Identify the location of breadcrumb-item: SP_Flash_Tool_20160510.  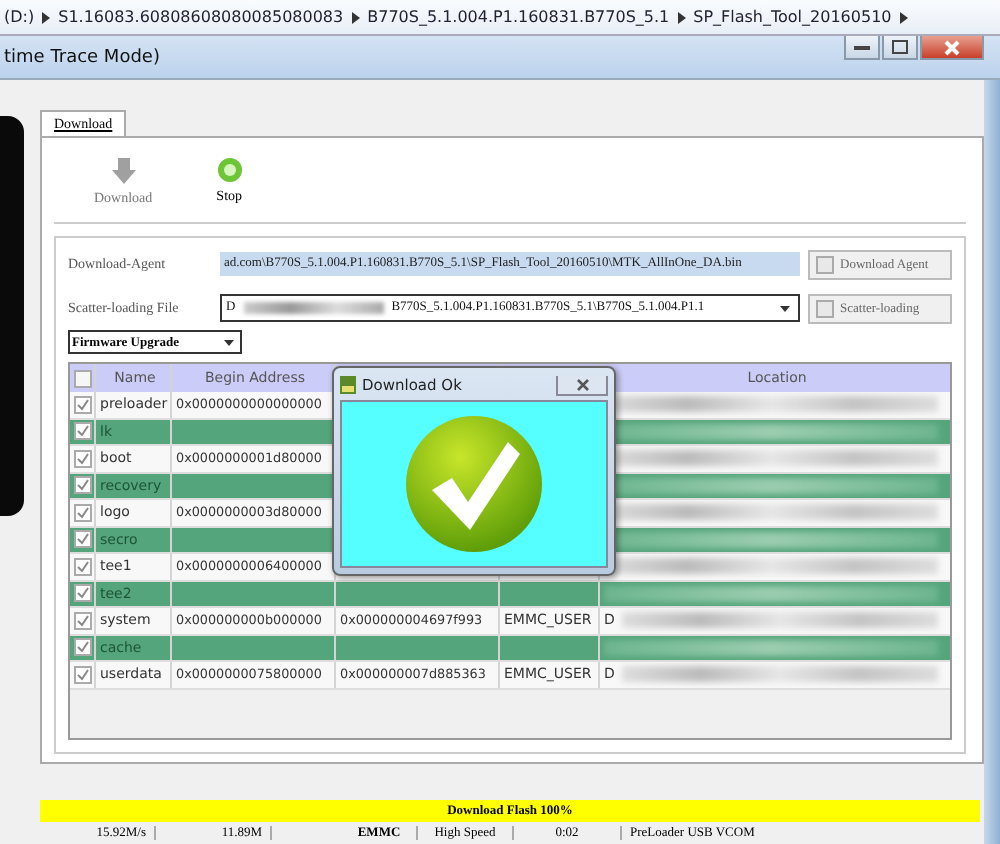
(792, 17).